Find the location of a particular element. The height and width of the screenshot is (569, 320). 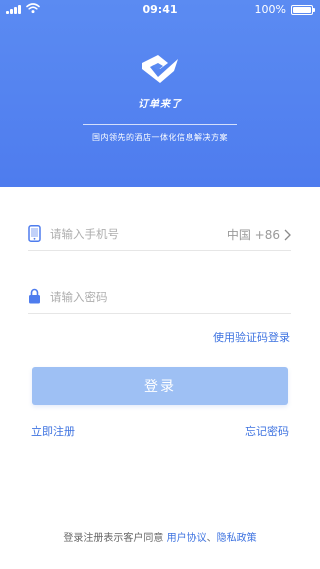

phone-field: 中国 +86 is located at coordinates (159, 235).